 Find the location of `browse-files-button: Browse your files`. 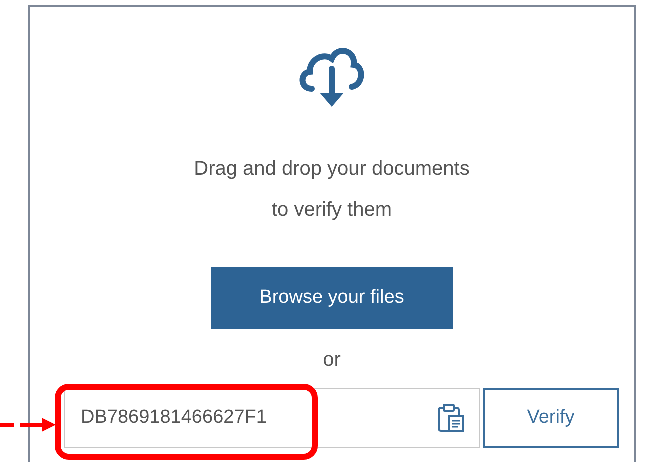

browse-files-button: Browse your files is located at coordinates (332, 298).